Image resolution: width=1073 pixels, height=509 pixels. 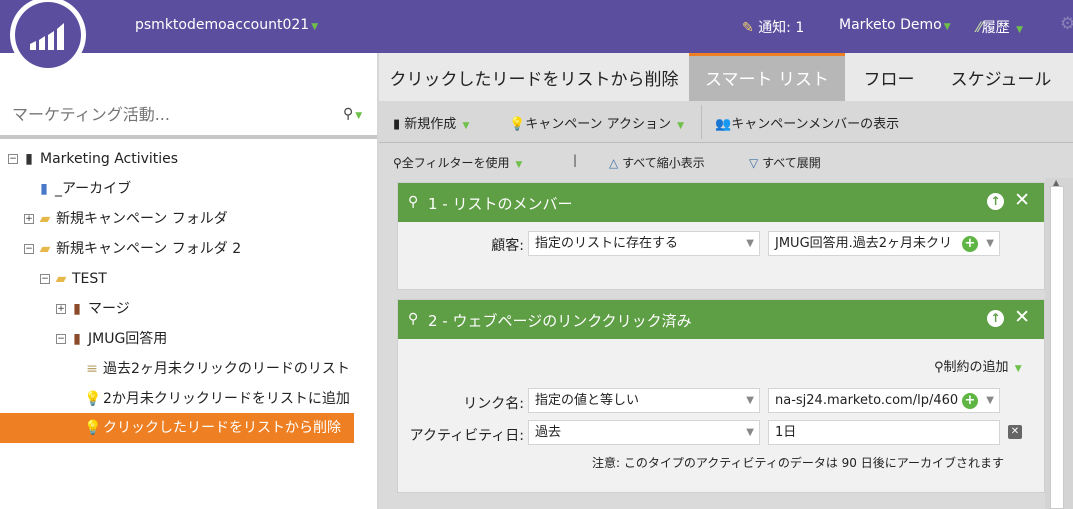 What do you see at coordinates (493, 404) in the screenshot?
I see `filter-row-label: リンク名:` at bounding box center [493, 404].